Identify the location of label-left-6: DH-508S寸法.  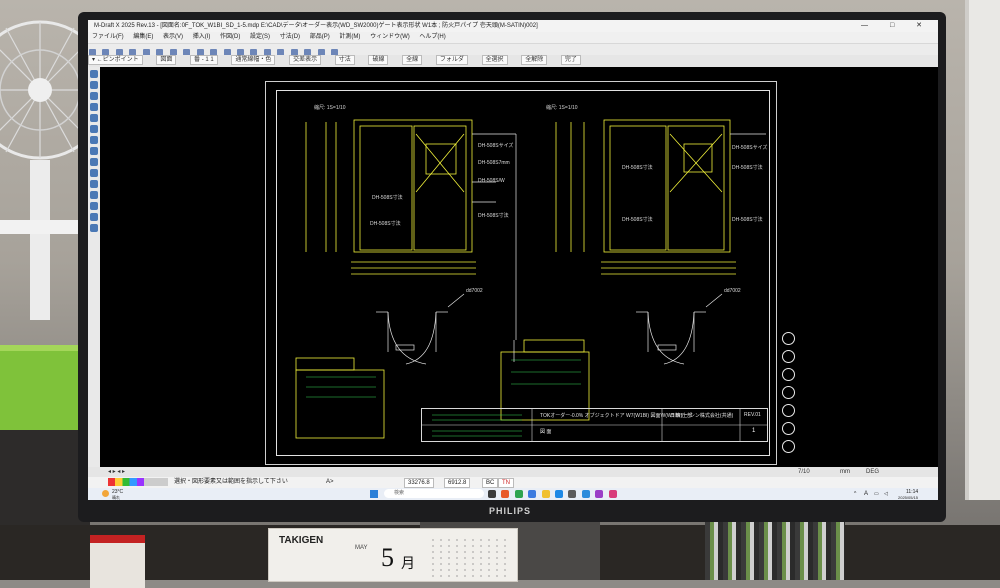
(385, 224).